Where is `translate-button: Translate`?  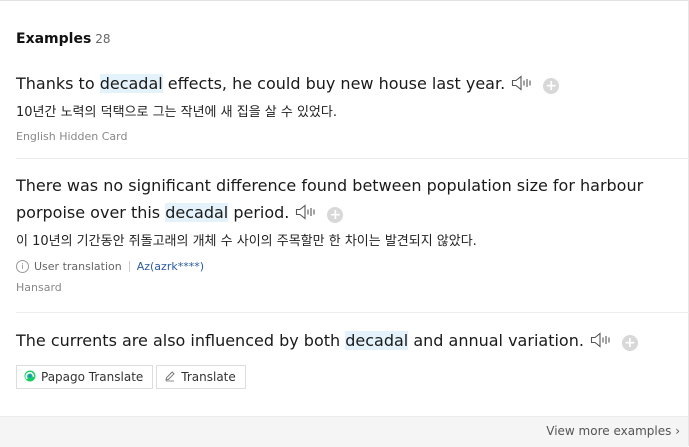 translate-button: Translate is located at coordinates (201, 377).